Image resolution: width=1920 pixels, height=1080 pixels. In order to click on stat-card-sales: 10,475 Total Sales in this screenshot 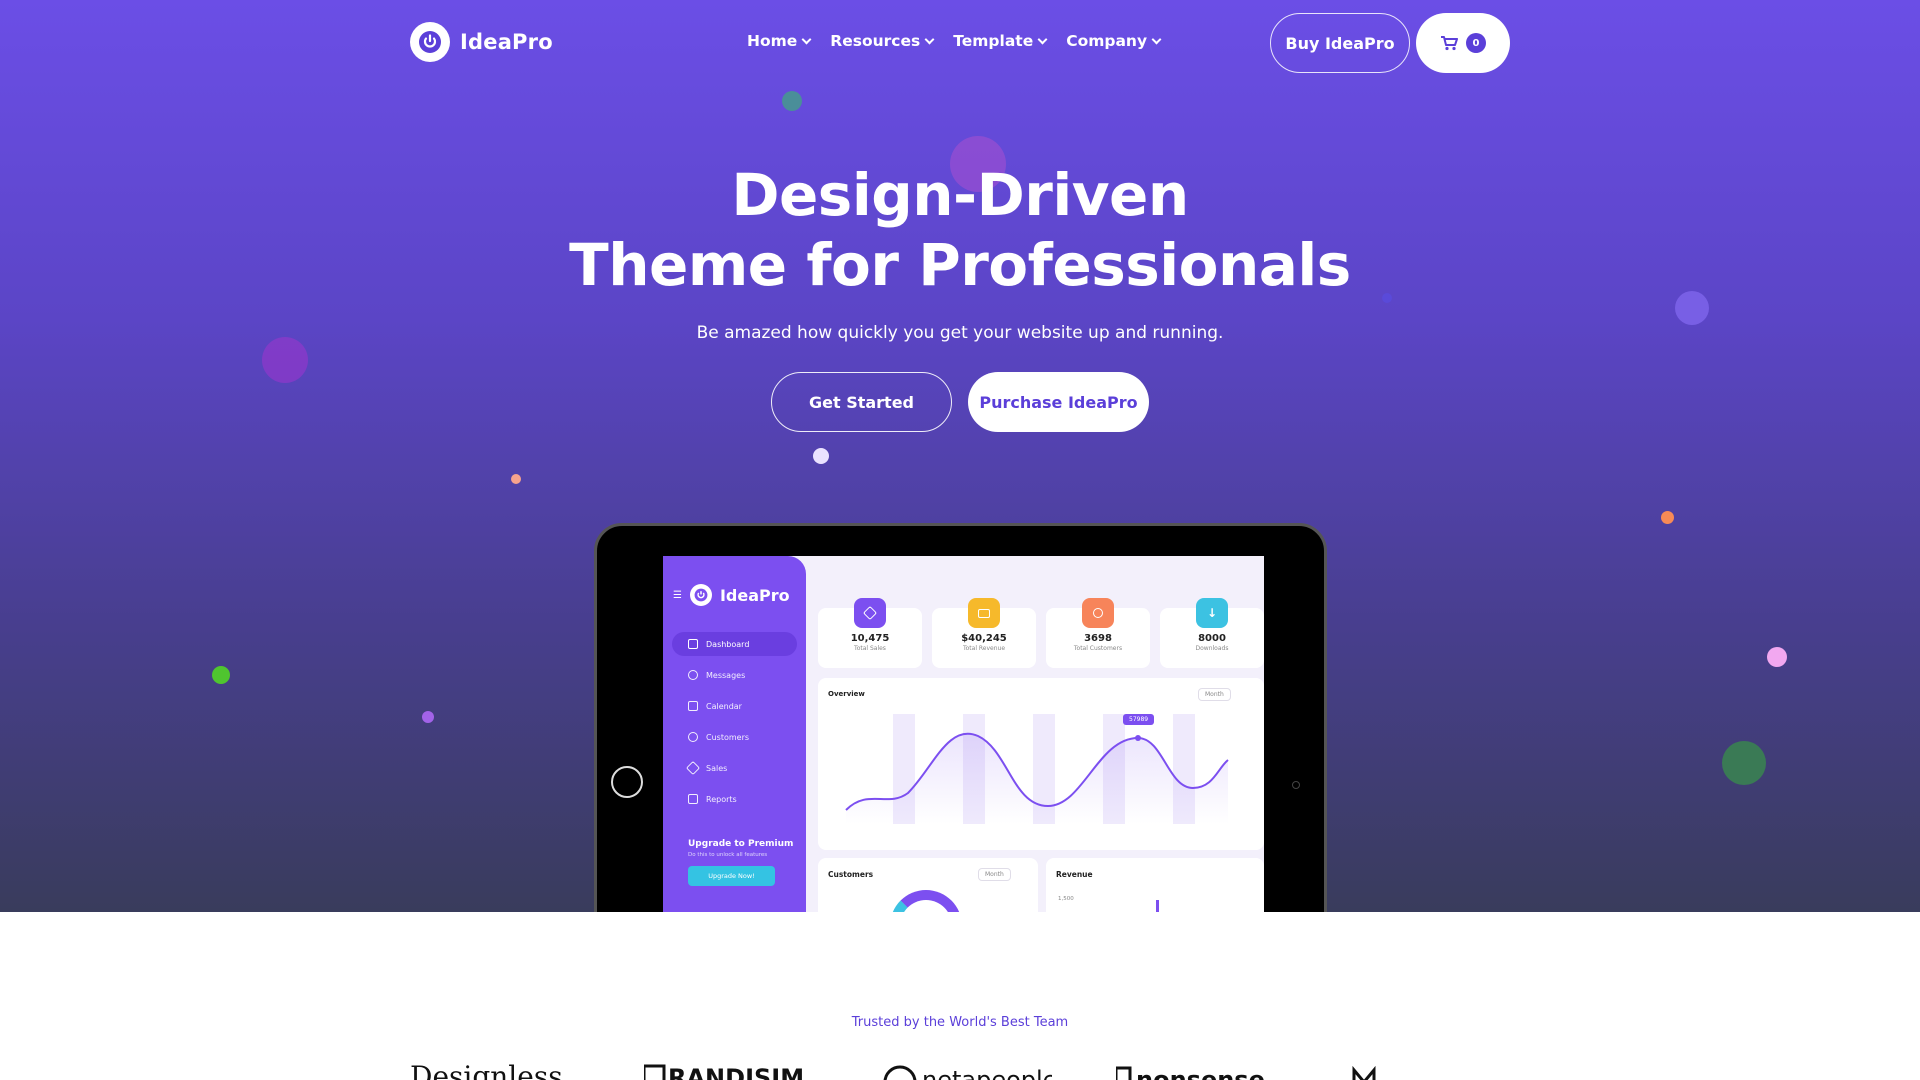, I will do `click(870, 633)`.